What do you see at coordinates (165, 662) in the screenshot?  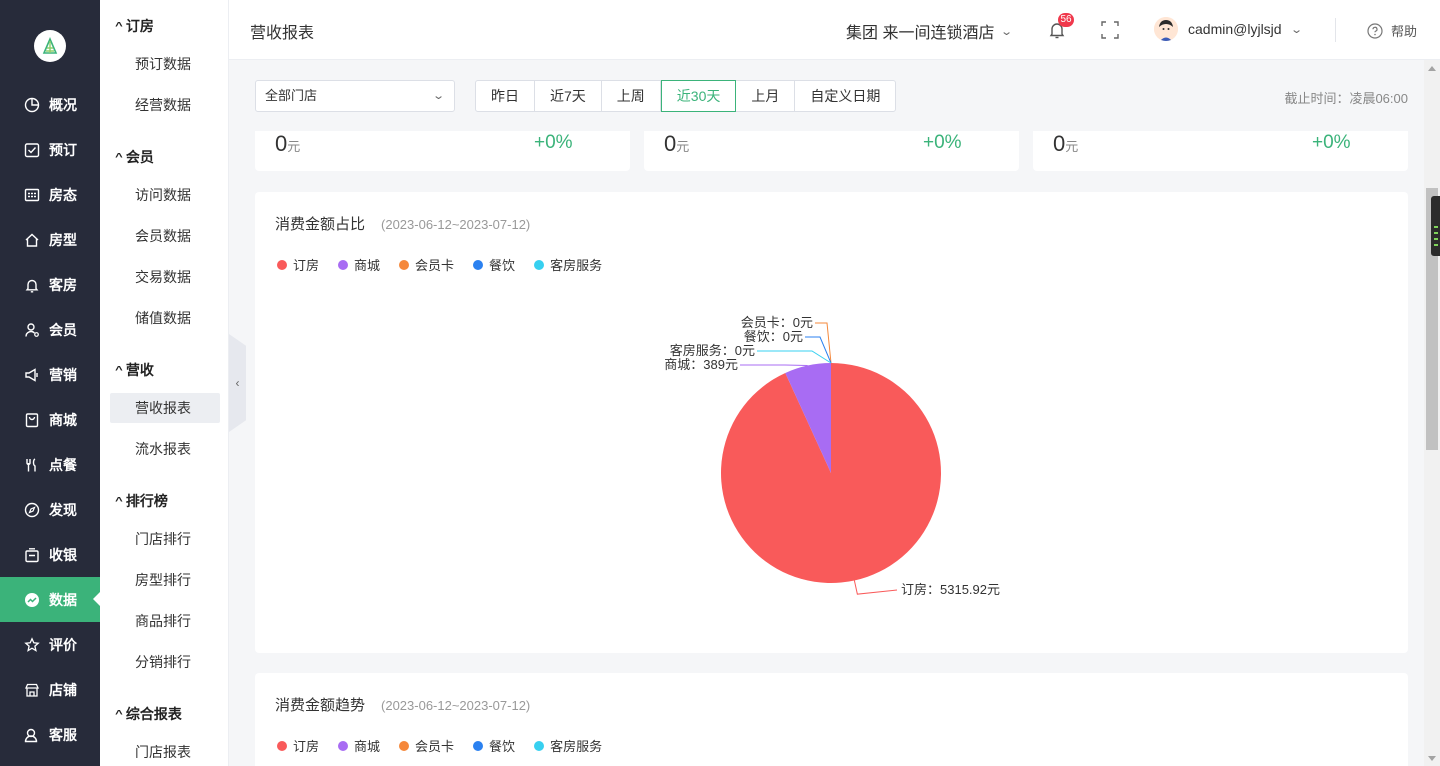 I see `subnav-item: 分销排行` at bounding box center [165, 662].